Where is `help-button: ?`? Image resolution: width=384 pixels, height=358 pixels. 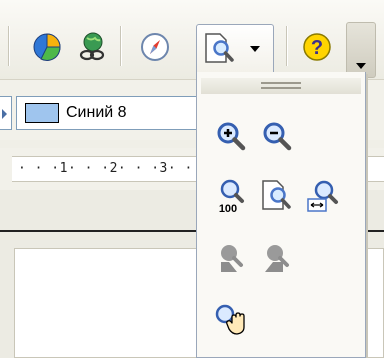 help-button: ? is located at coordinates (317, 47).